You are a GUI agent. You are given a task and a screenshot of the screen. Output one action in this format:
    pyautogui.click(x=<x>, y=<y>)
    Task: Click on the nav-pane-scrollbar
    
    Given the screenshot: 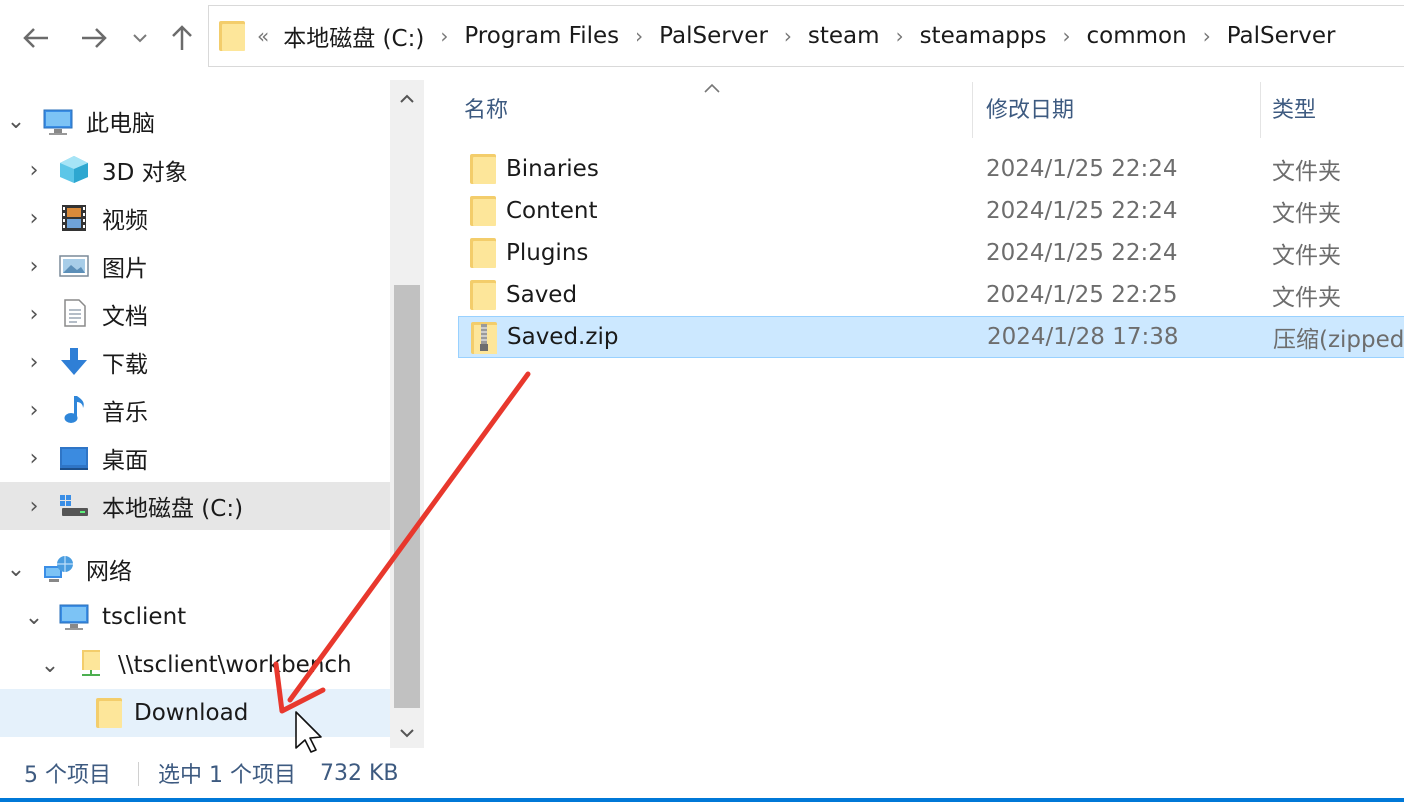 What is the action you would take?
    pyautogui.click(x=407, y=414)
    